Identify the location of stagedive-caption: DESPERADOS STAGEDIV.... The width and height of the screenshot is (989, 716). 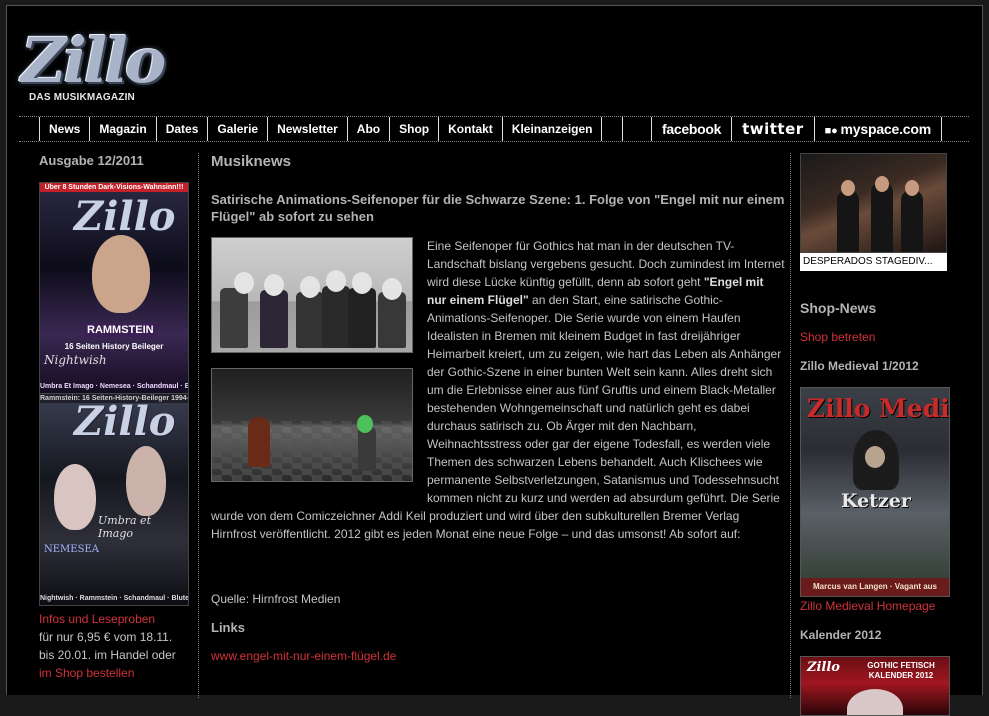
(873, 262).